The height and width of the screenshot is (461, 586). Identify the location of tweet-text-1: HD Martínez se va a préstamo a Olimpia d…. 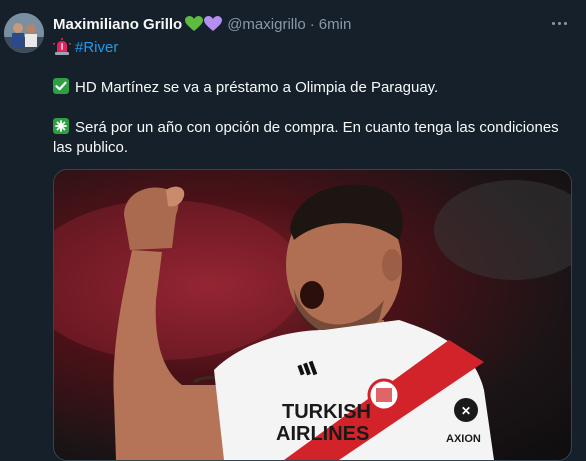
(257, 87).